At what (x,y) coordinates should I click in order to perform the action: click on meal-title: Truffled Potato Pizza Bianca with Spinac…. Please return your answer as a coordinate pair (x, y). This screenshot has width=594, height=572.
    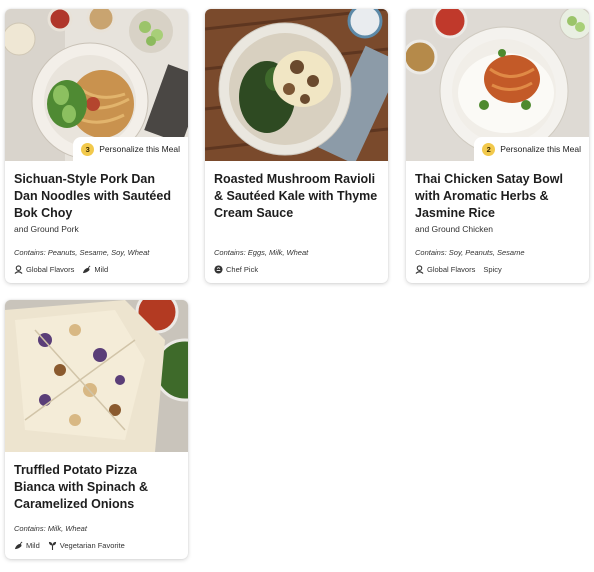
    Looking at the image, I should click on (96, 487).